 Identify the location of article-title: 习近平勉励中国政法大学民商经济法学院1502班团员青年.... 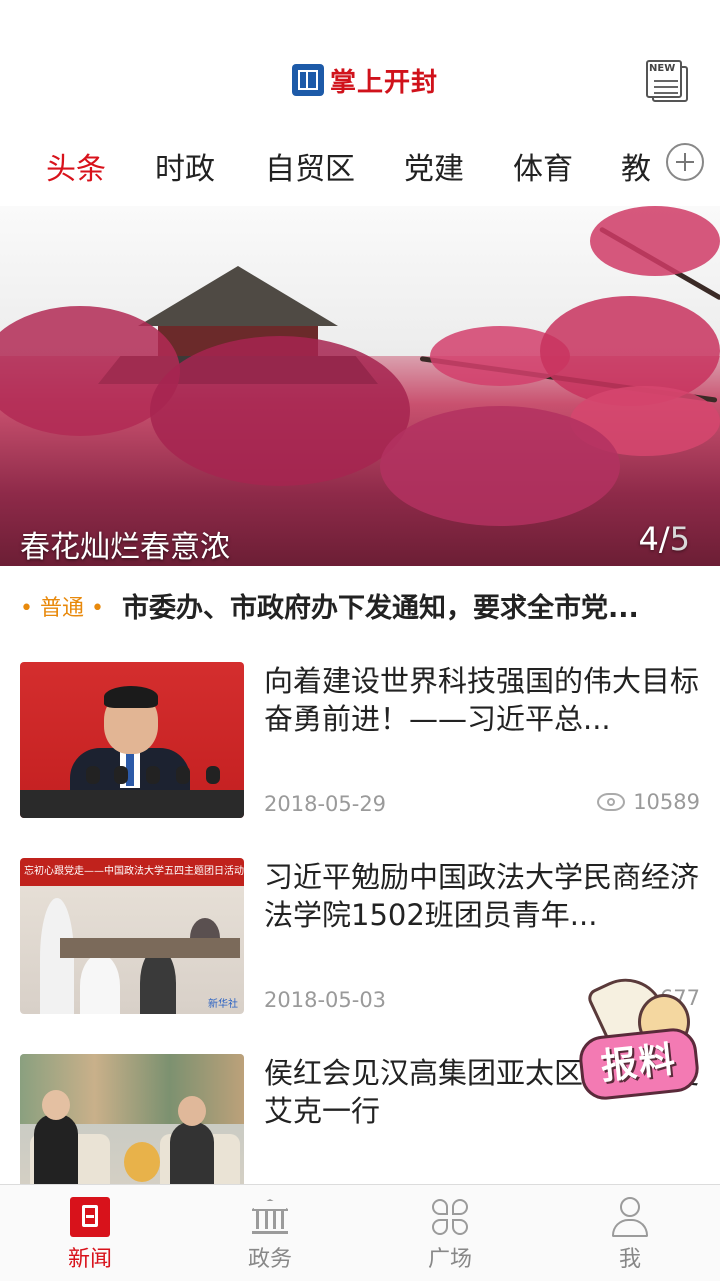
(482, 896).